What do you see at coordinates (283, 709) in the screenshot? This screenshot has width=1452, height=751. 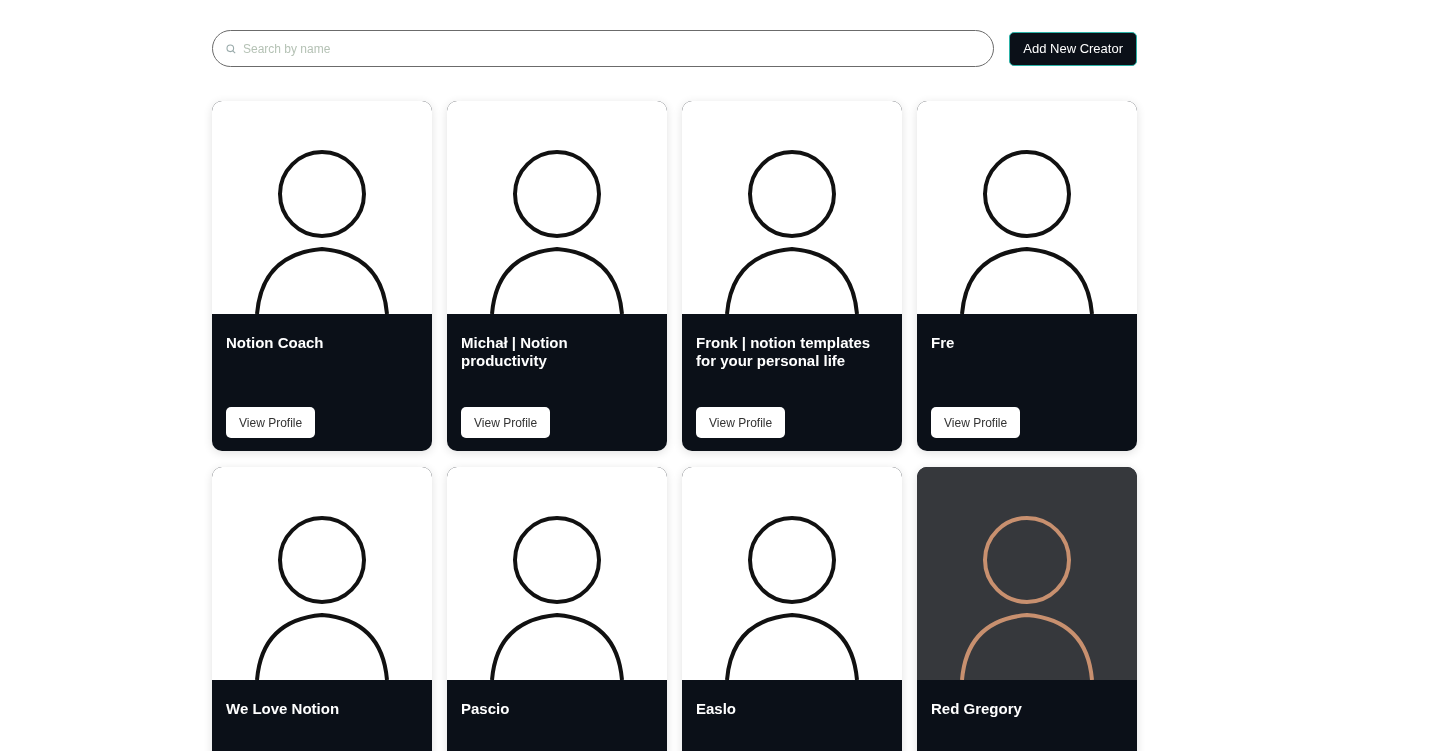 I see `creator-name: We Love Notion` at bounding box center [283, 709].